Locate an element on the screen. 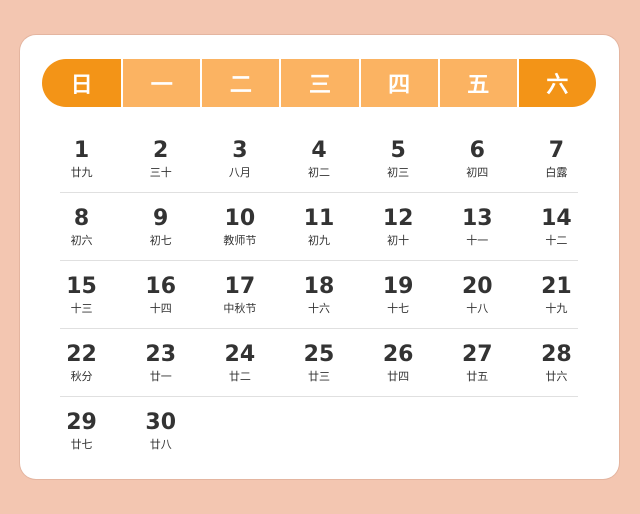 The height and width of the screenshot is (514, 640). day-cell: 15 十三 is located at coordinates (81, 295).